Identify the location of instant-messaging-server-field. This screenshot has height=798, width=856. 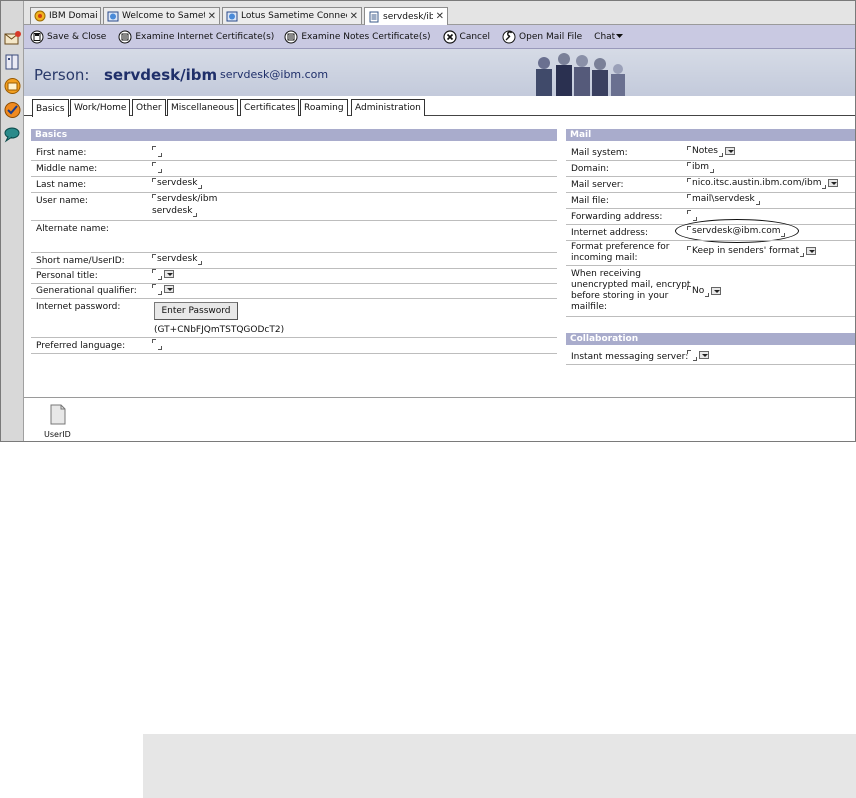
(698, 355).